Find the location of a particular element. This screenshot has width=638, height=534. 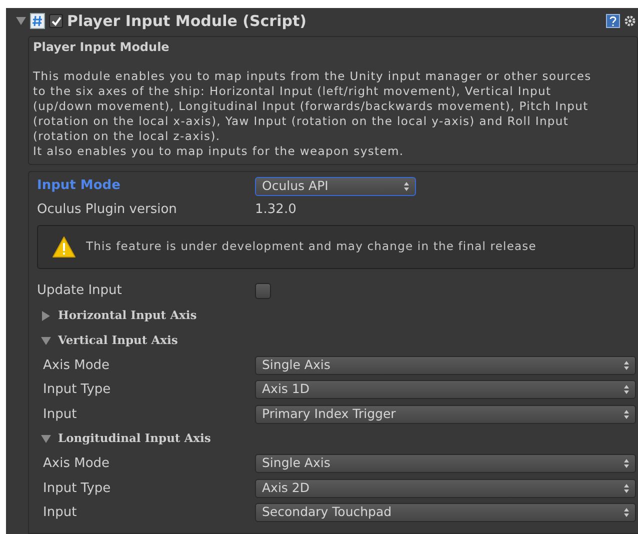

warning-icon is located at coordinates (64, 247).